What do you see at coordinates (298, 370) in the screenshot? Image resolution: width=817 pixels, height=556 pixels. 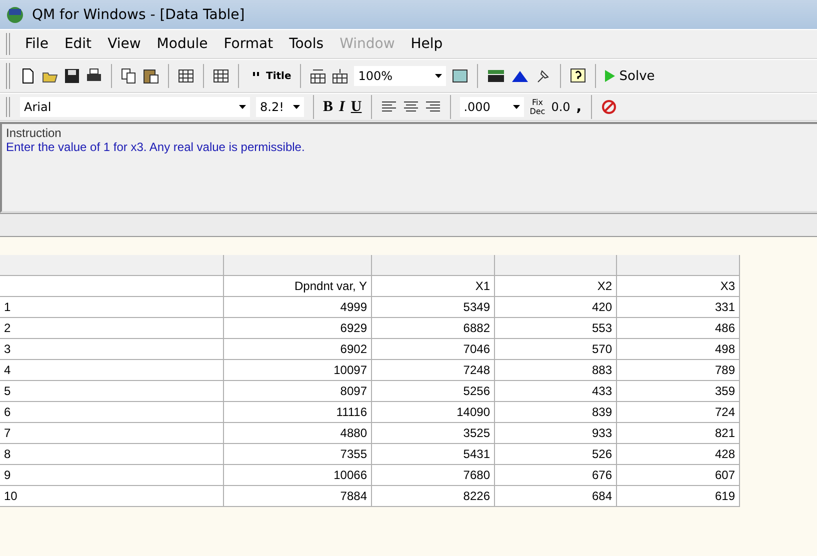 I see `table-cell: 10097` at bounding box center [298, 370].